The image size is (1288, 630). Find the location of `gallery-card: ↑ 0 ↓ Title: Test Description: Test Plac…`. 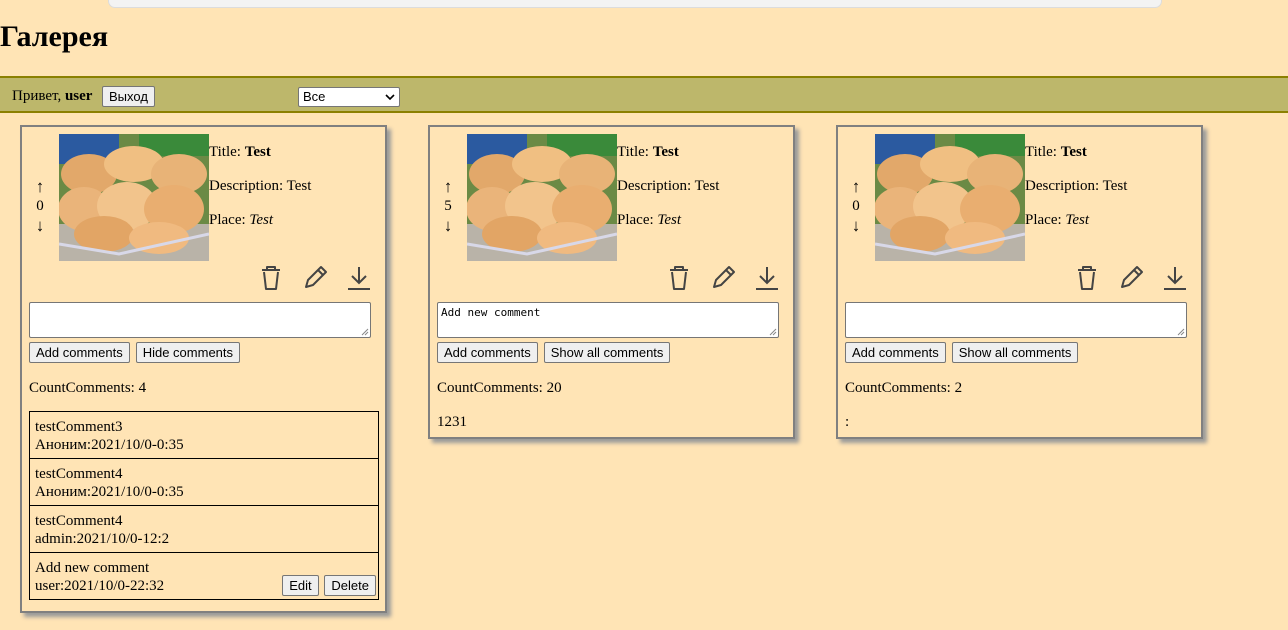

gallery-card: ↑ 0 ↓ Title: Test Description: Test Plac… is located at coordinates (1019, 282).